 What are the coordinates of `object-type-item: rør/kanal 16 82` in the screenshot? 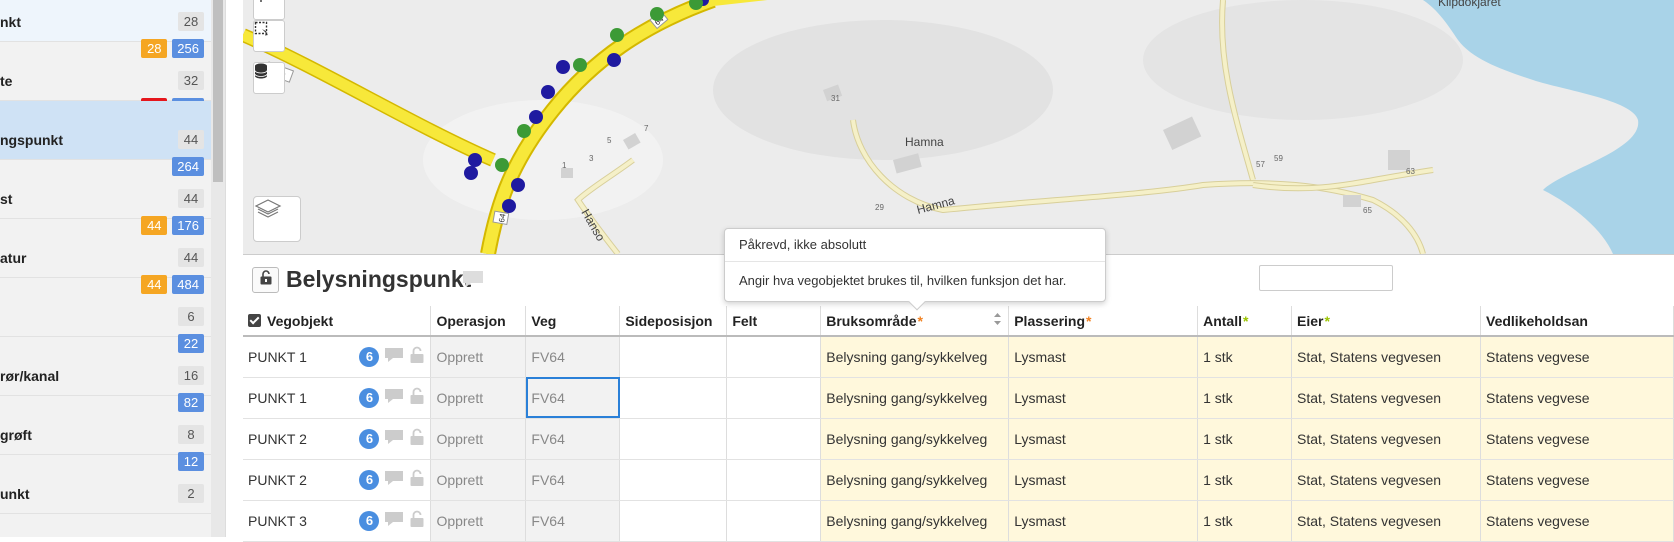 It's located at (106, 374).